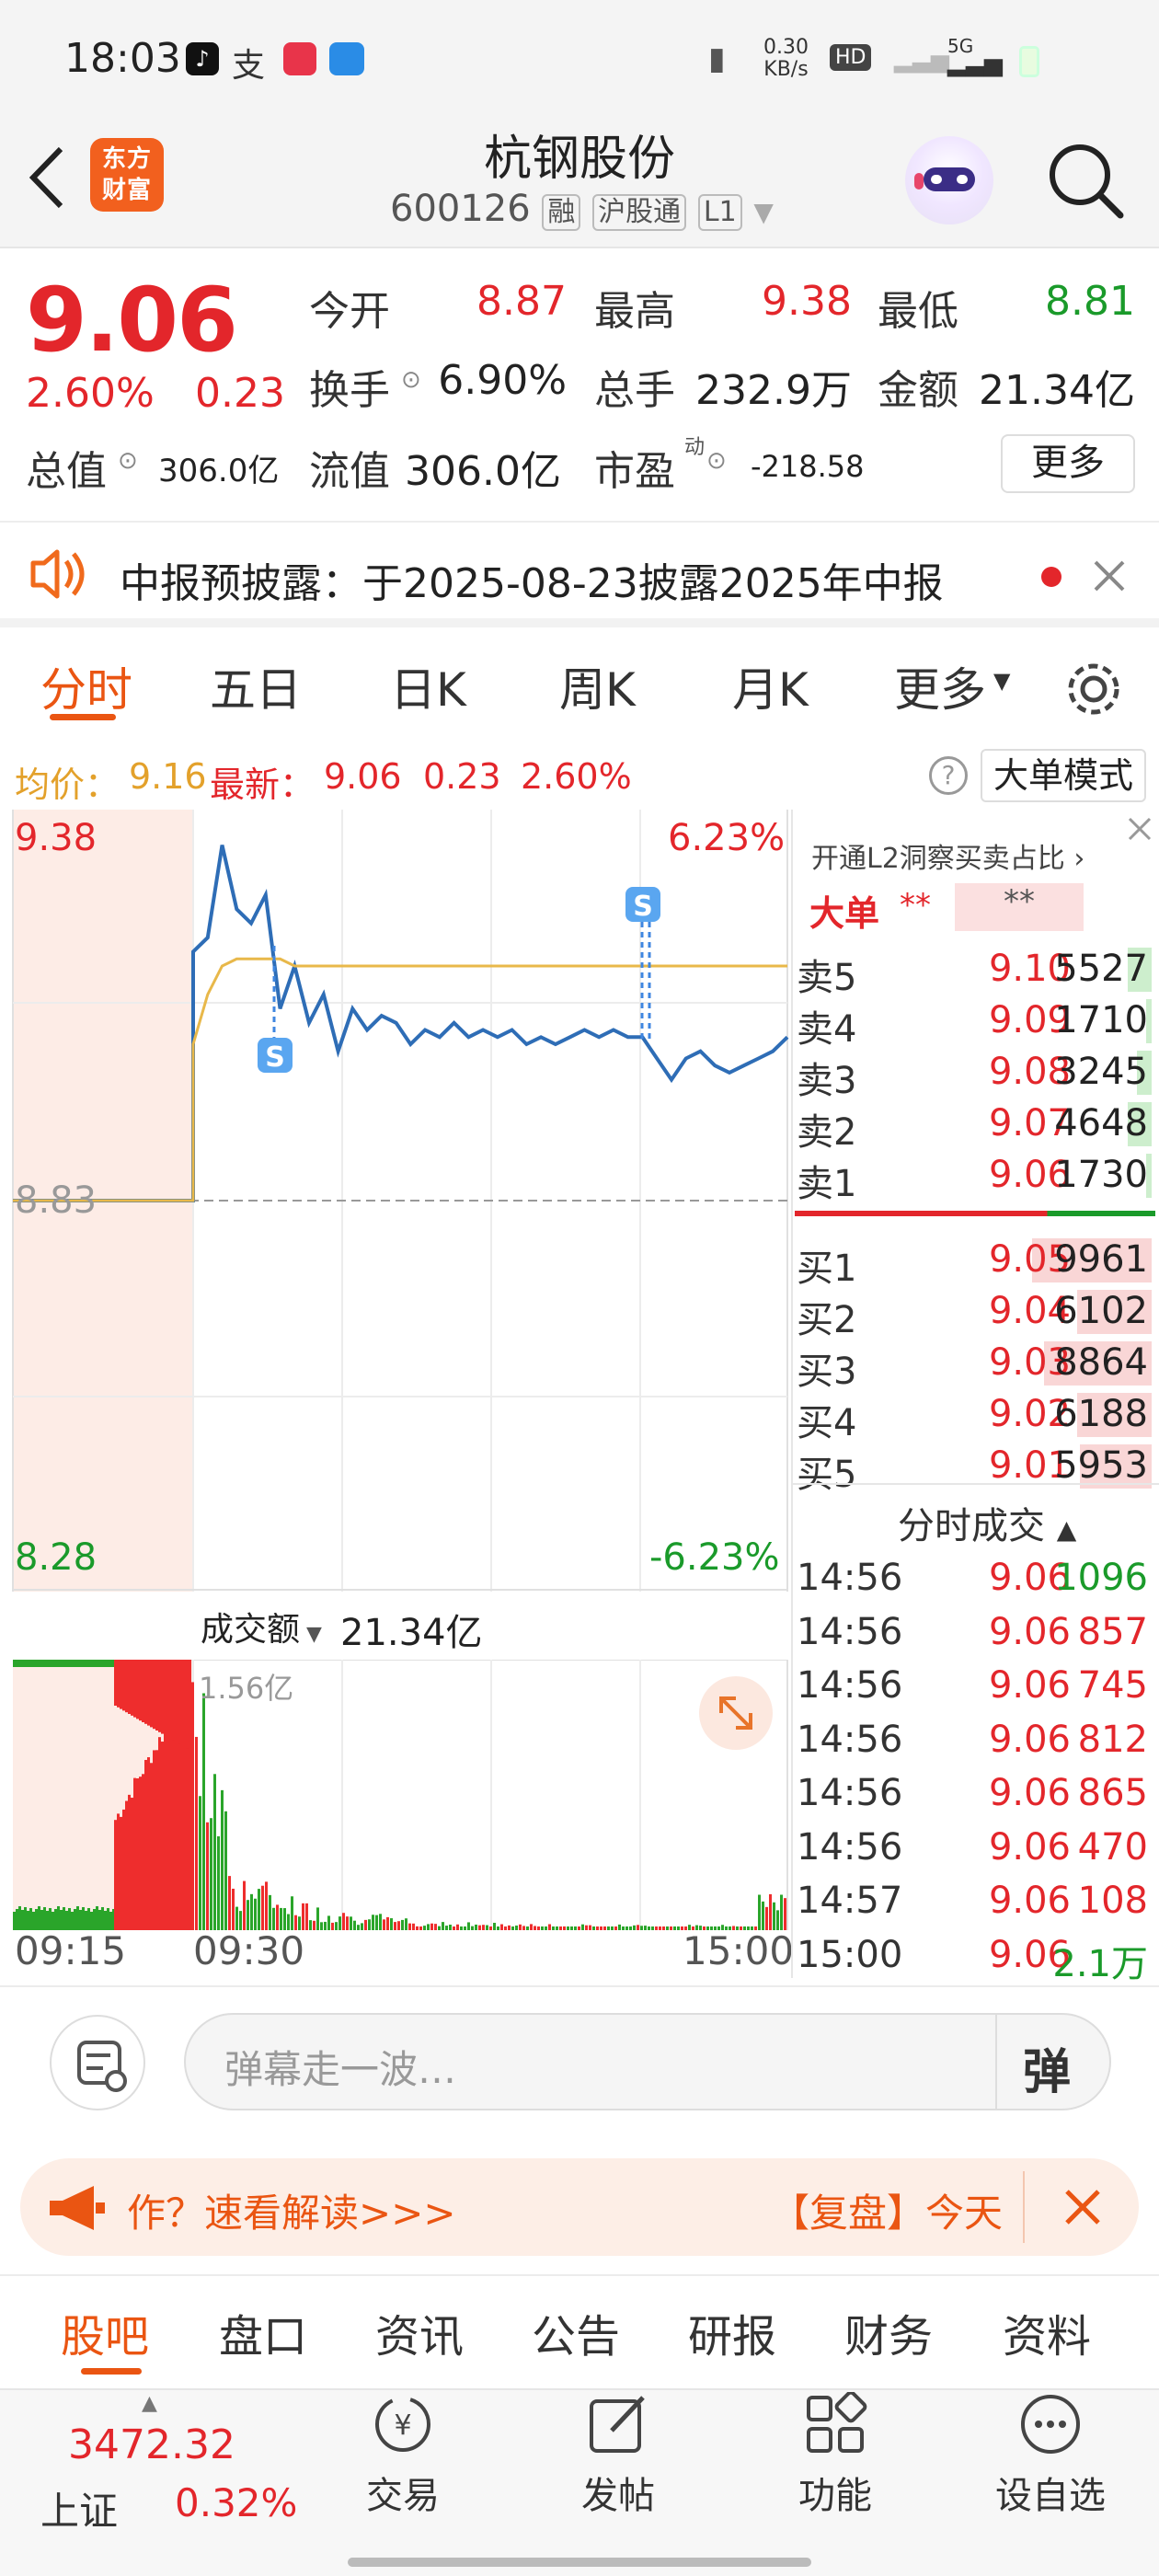  What do you see at coordinates (579, 2207) in the screenshot?
I see `promo-banner: 作？速看解读>>> 【复盘】今天` at bounding box center [579, 2207].